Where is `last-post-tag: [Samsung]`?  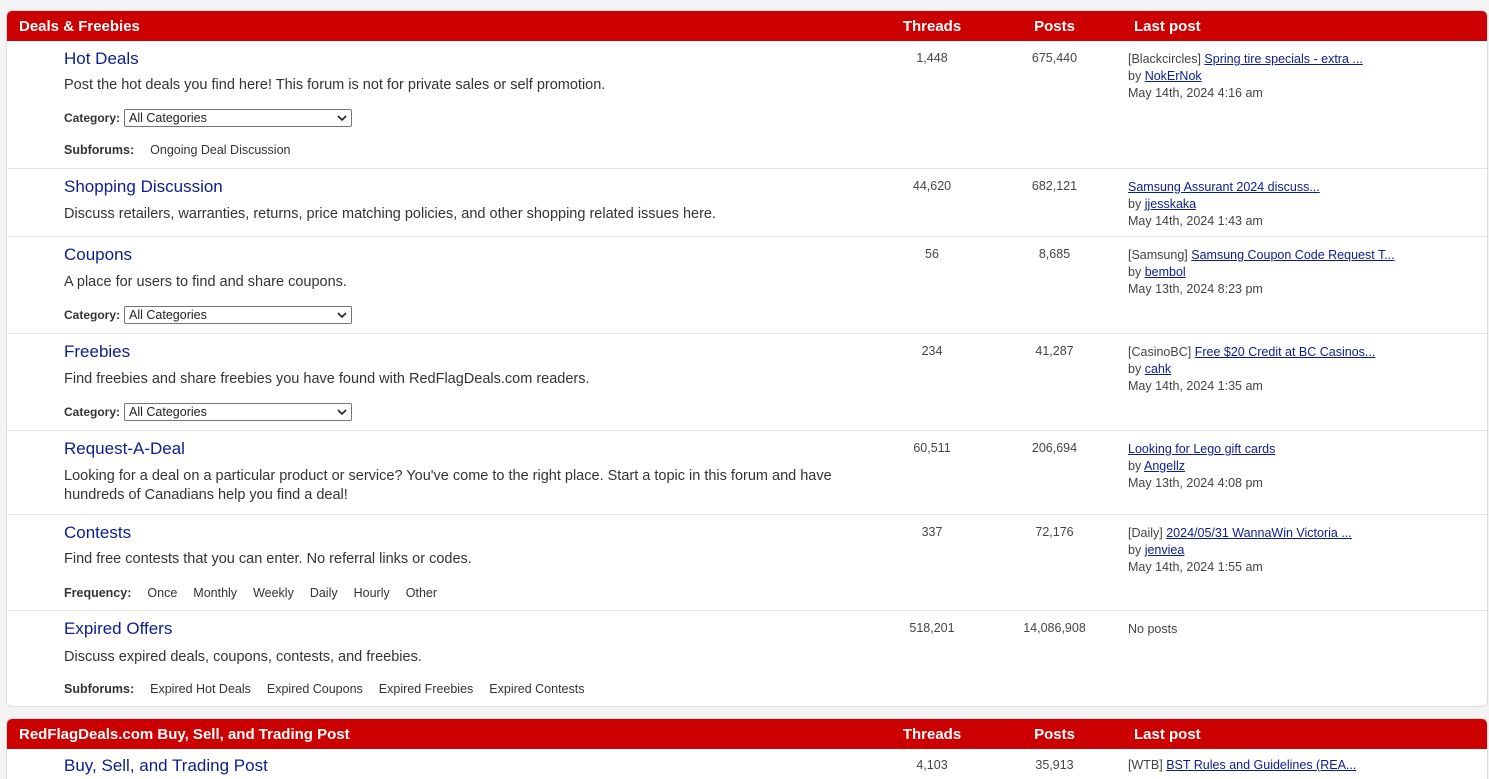
last-post-tag: [Samsung] is located at coordinates (1158, 255).